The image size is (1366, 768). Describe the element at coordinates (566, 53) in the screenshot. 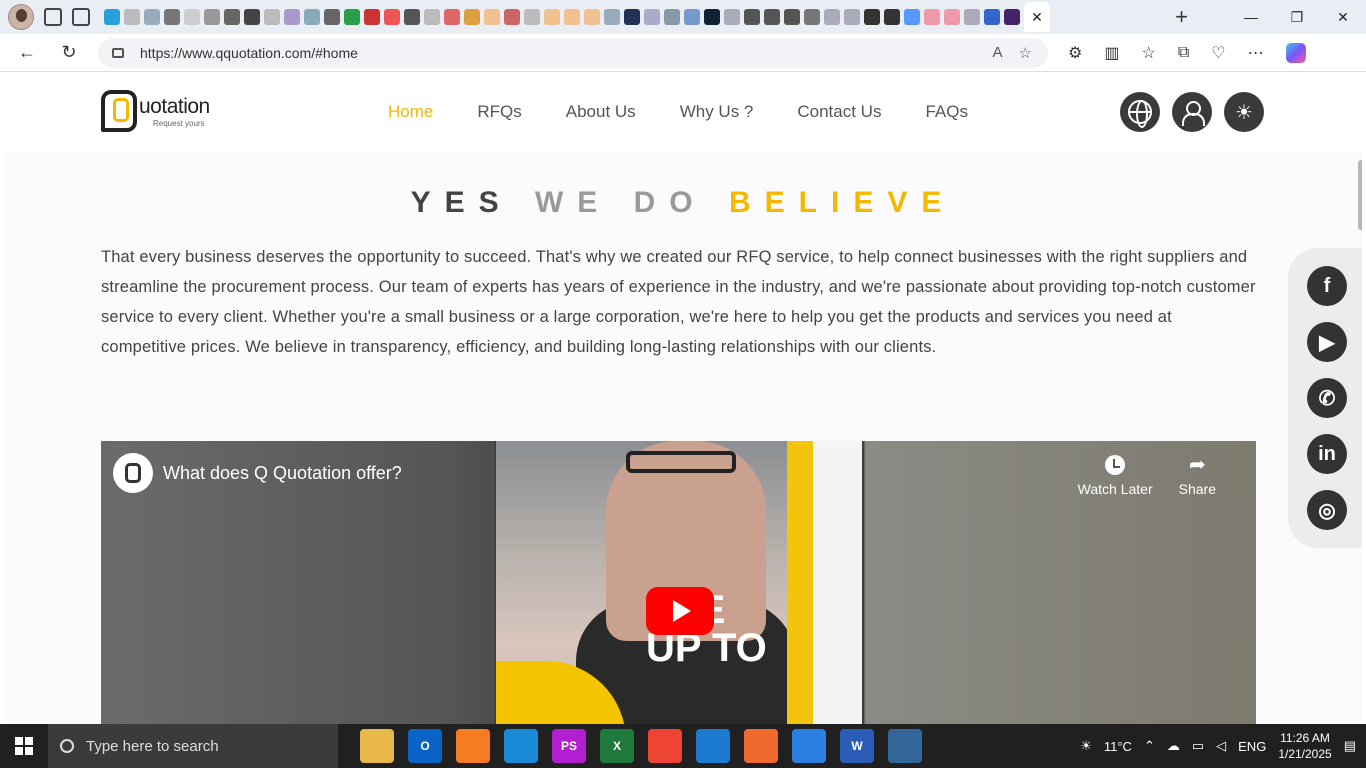

I see `url-text: https://www.qquotation.com/#home` at that location.